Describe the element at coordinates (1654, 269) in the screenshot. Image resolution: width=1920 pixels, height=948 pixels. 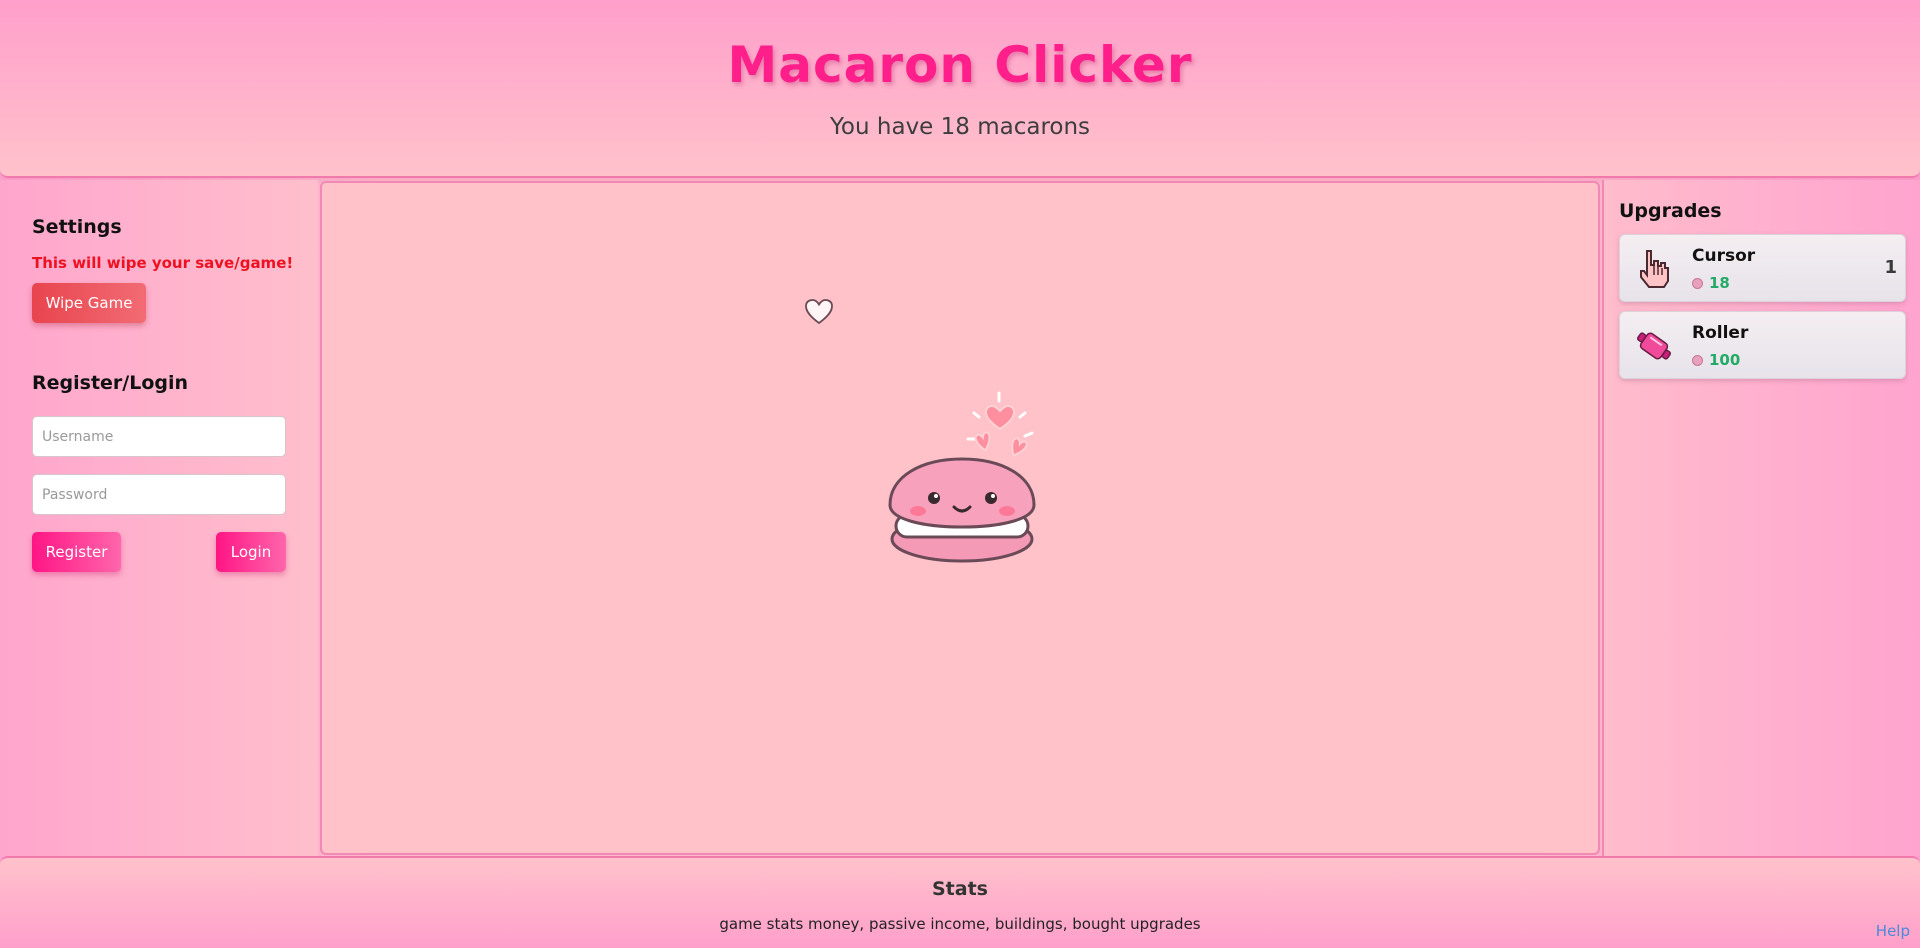
I see `pointer-hand-icon` at that location.